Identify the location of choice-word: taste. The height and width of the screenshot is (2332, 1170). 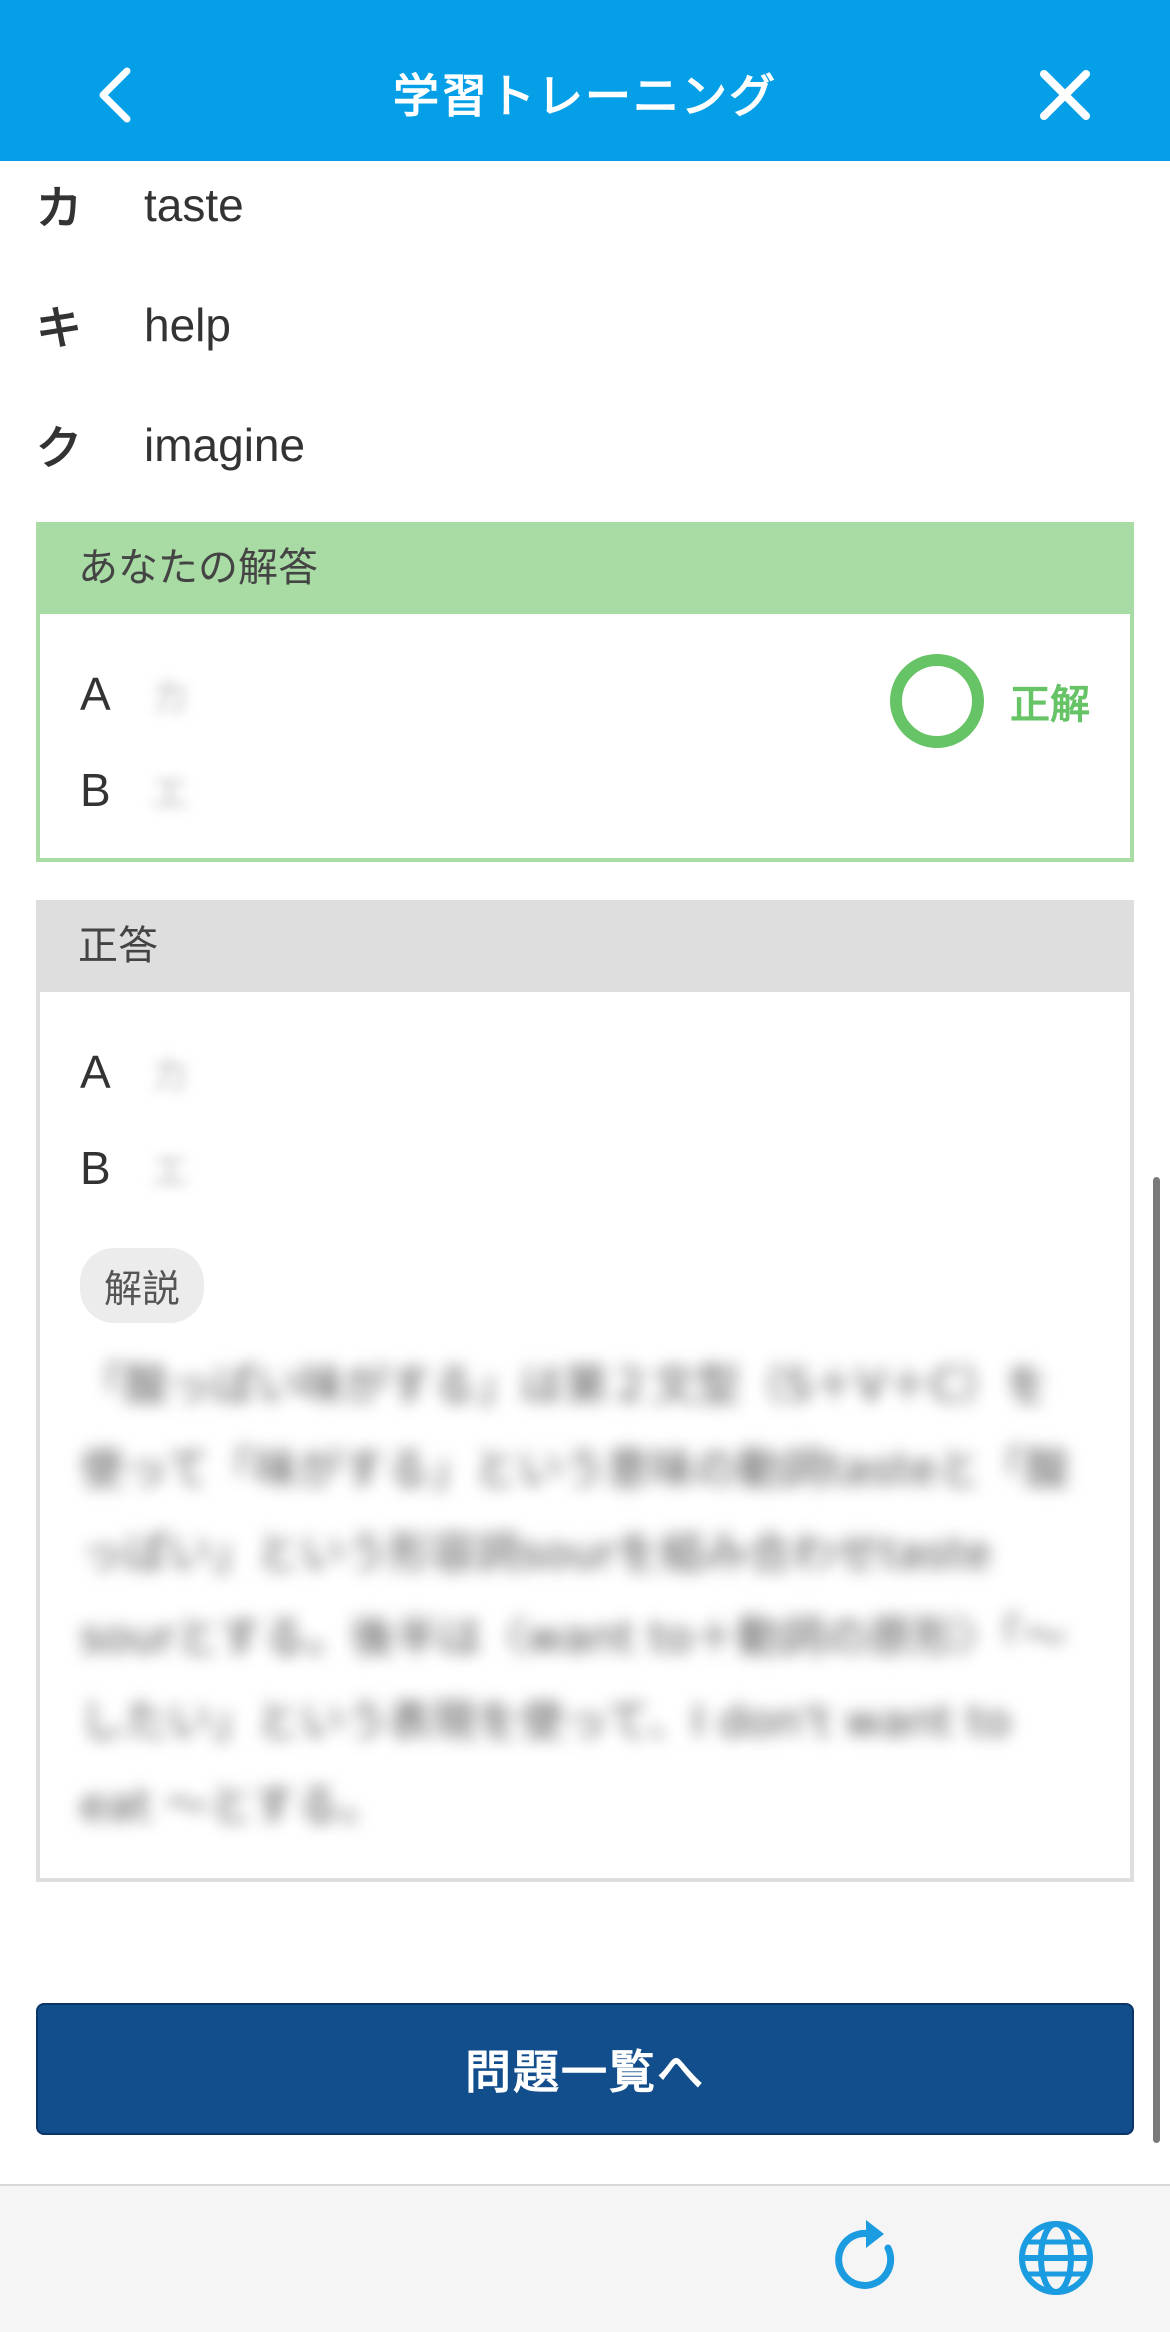
(194, 205).